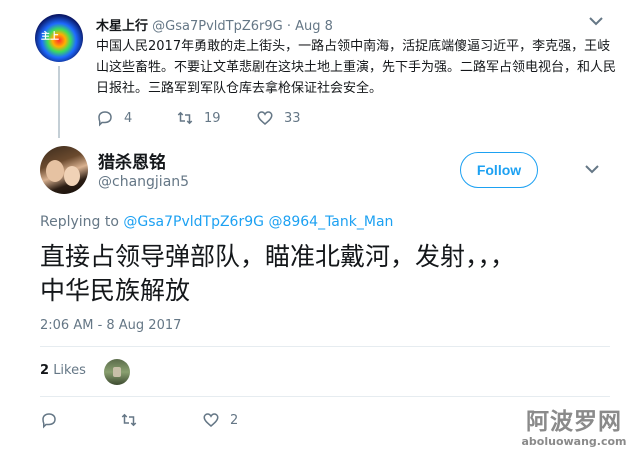  Describe the element at coordinates (292, 118) in the screenshot. I see `like-count: 33` at that location.